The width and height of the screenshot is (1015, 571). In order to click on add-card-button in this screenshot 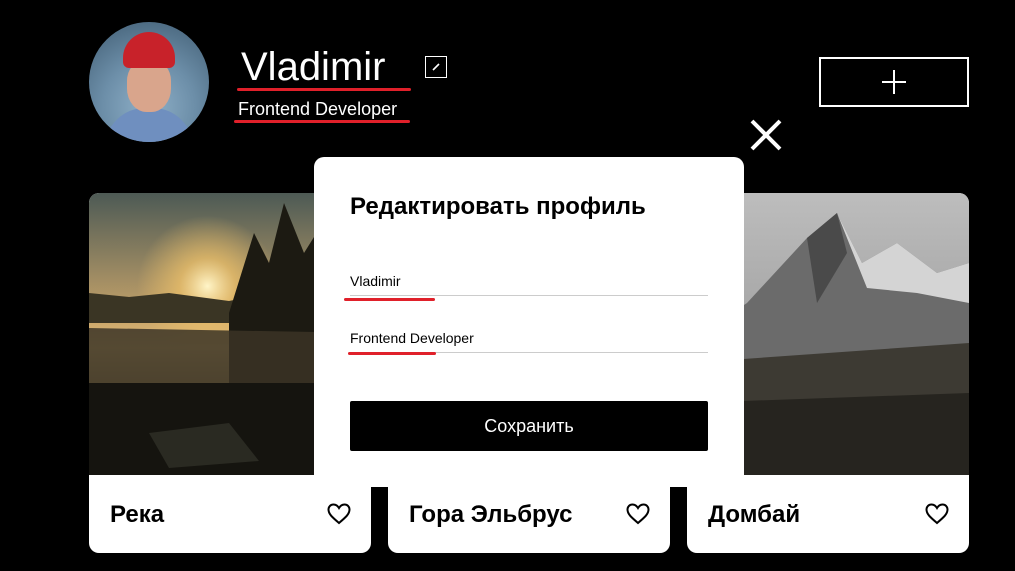, I will do `click(894, 82)`.